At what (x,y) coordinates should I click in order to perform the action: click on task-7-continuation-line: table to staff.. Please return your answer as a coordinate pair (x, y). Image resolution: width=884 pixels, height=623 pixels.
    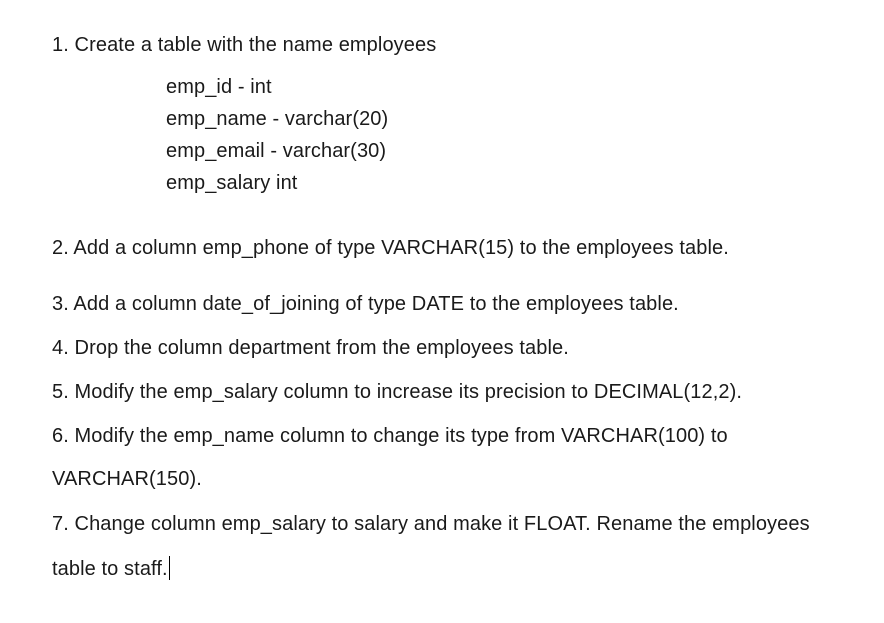
    Looking at the image, I should click on (111, 568).